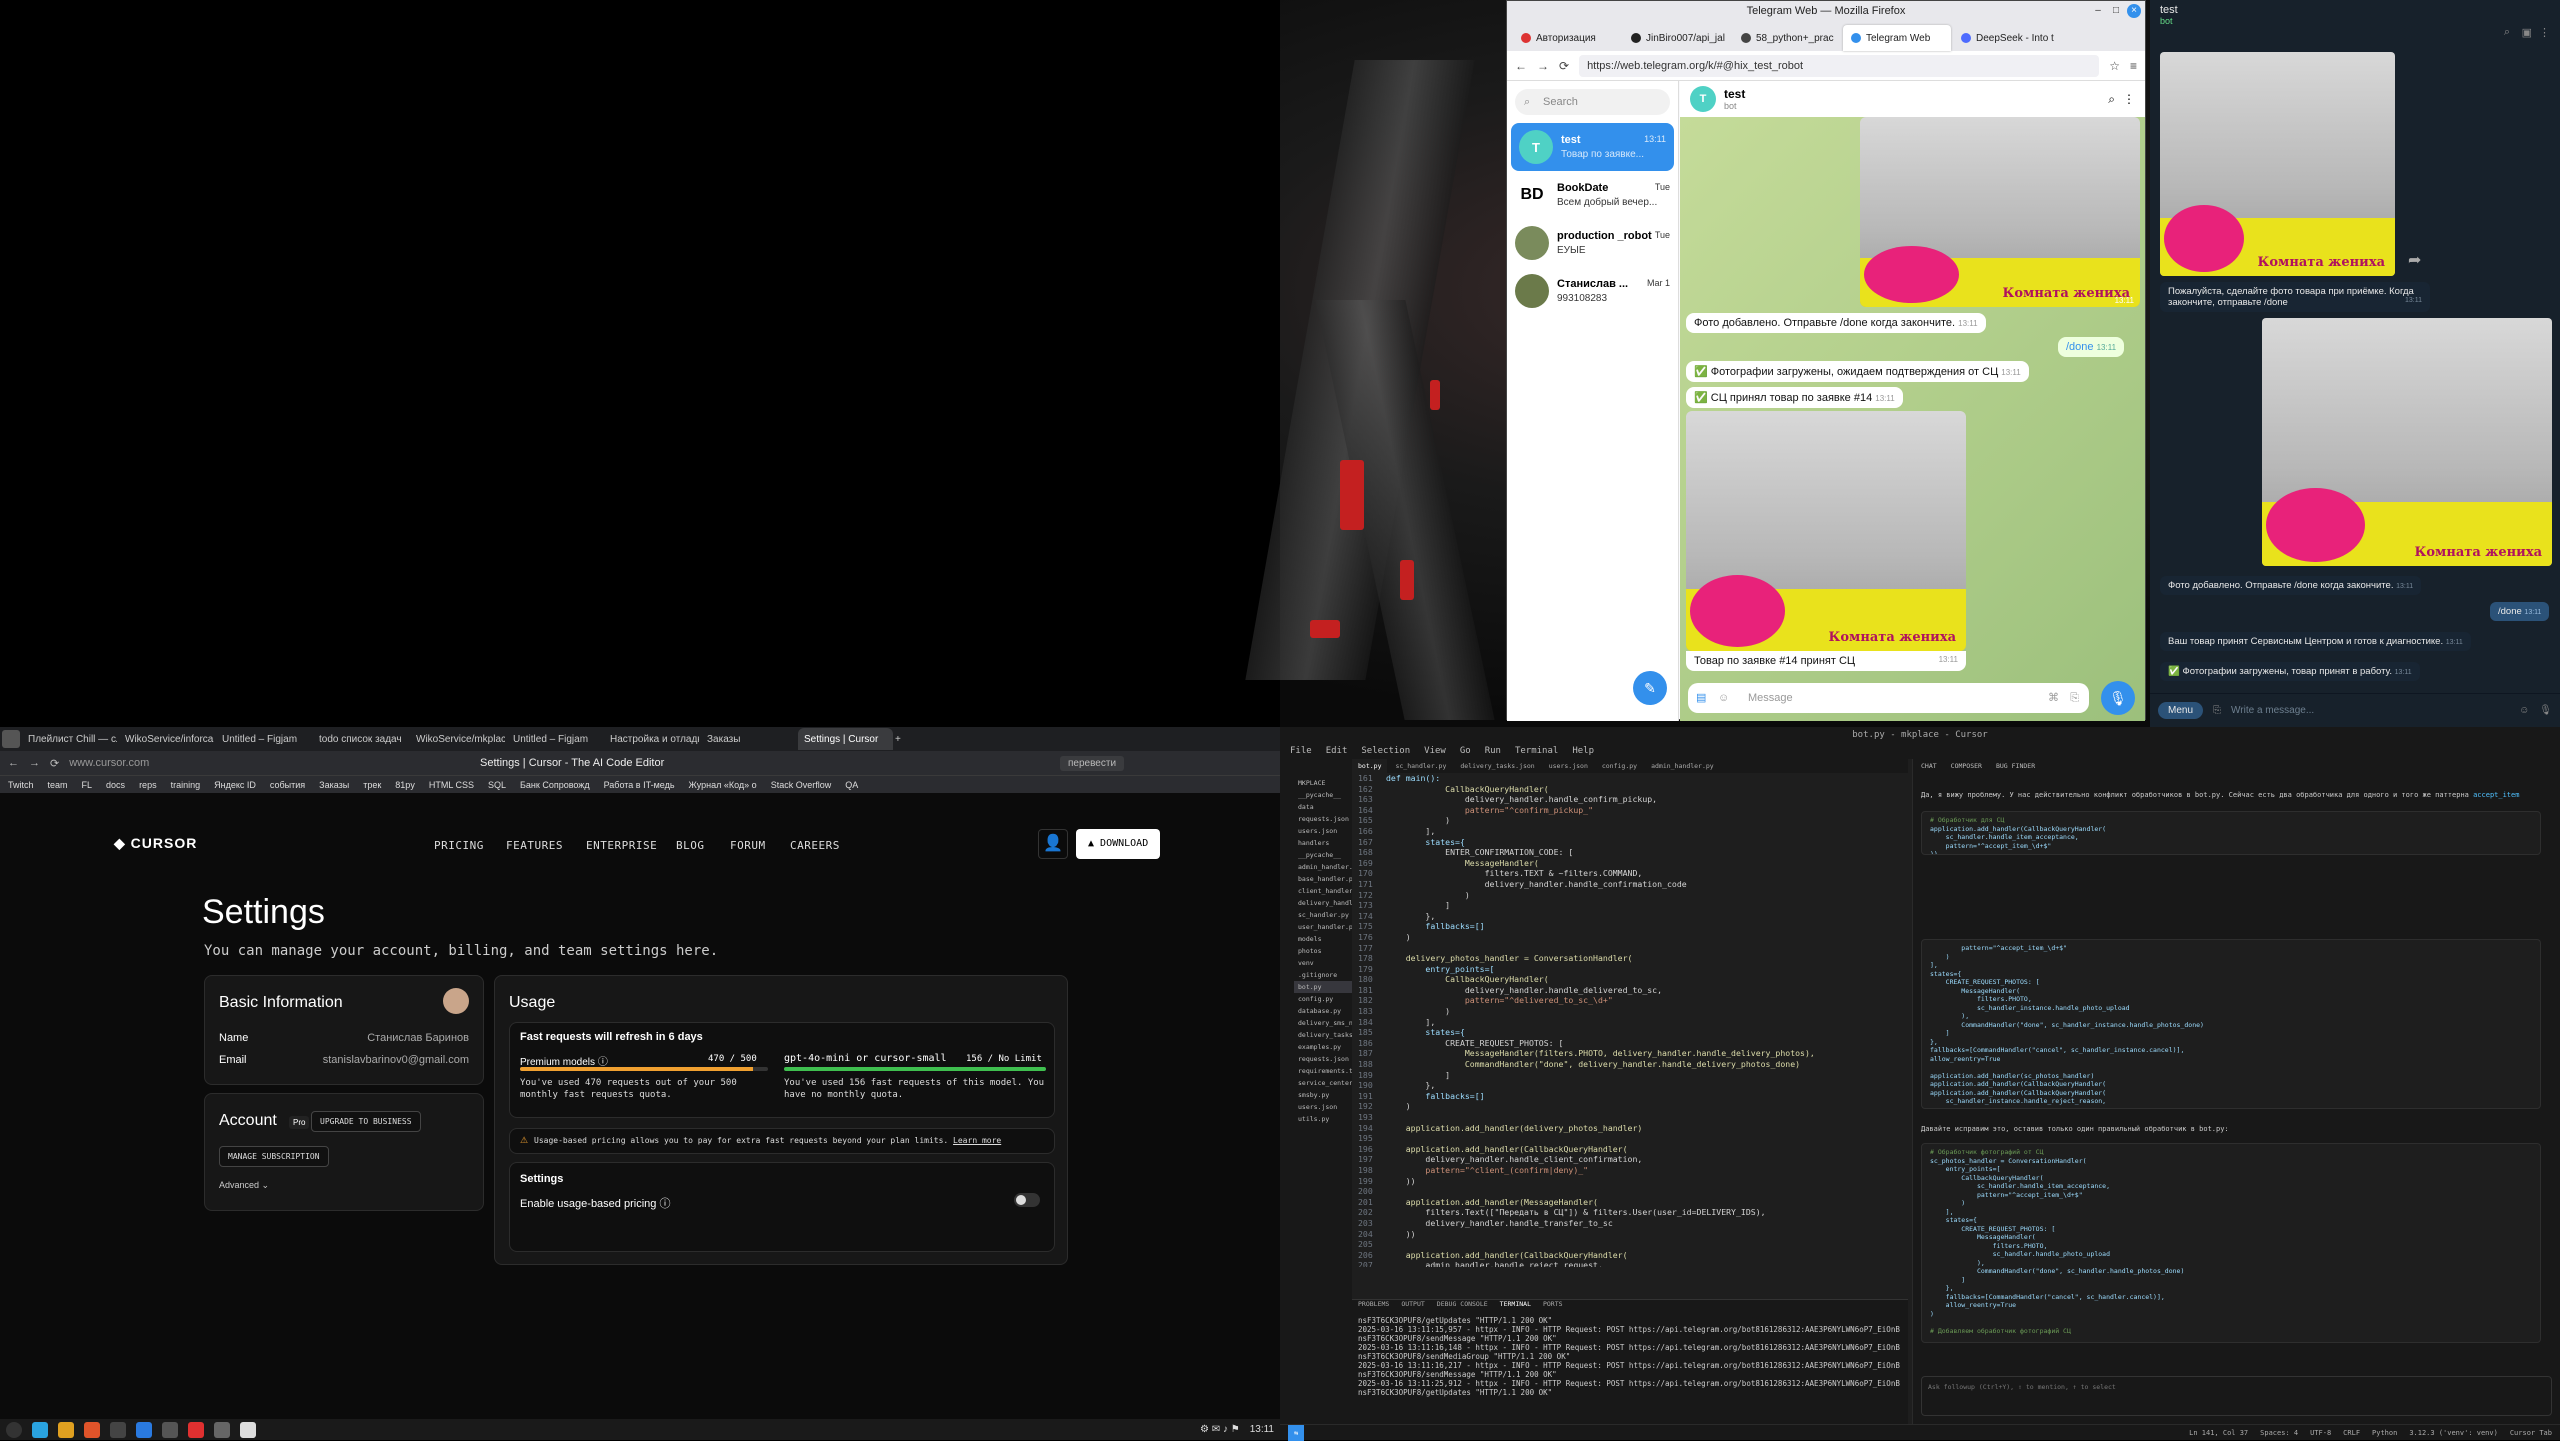 Image resolution: width=2560 pixels, height=1441 pixels. I want to click on bookmark-star-icon: ☆, so click(2114, 66).